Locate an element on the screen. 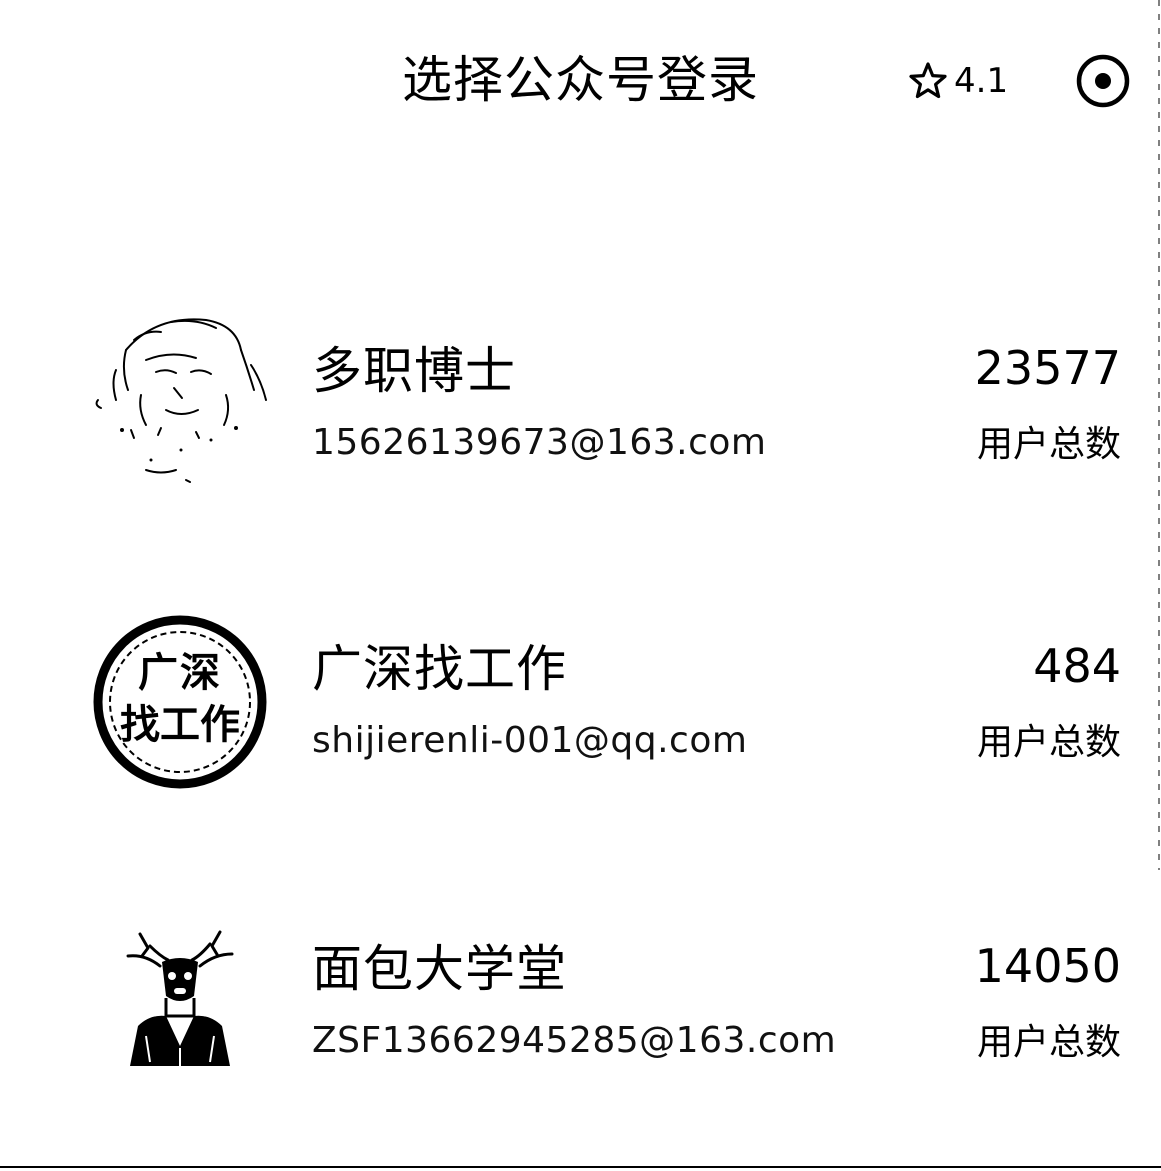 This screenshot has width=1161, height=1171. account-email: 15626139673@163.com is located at coordinates (539, 442).